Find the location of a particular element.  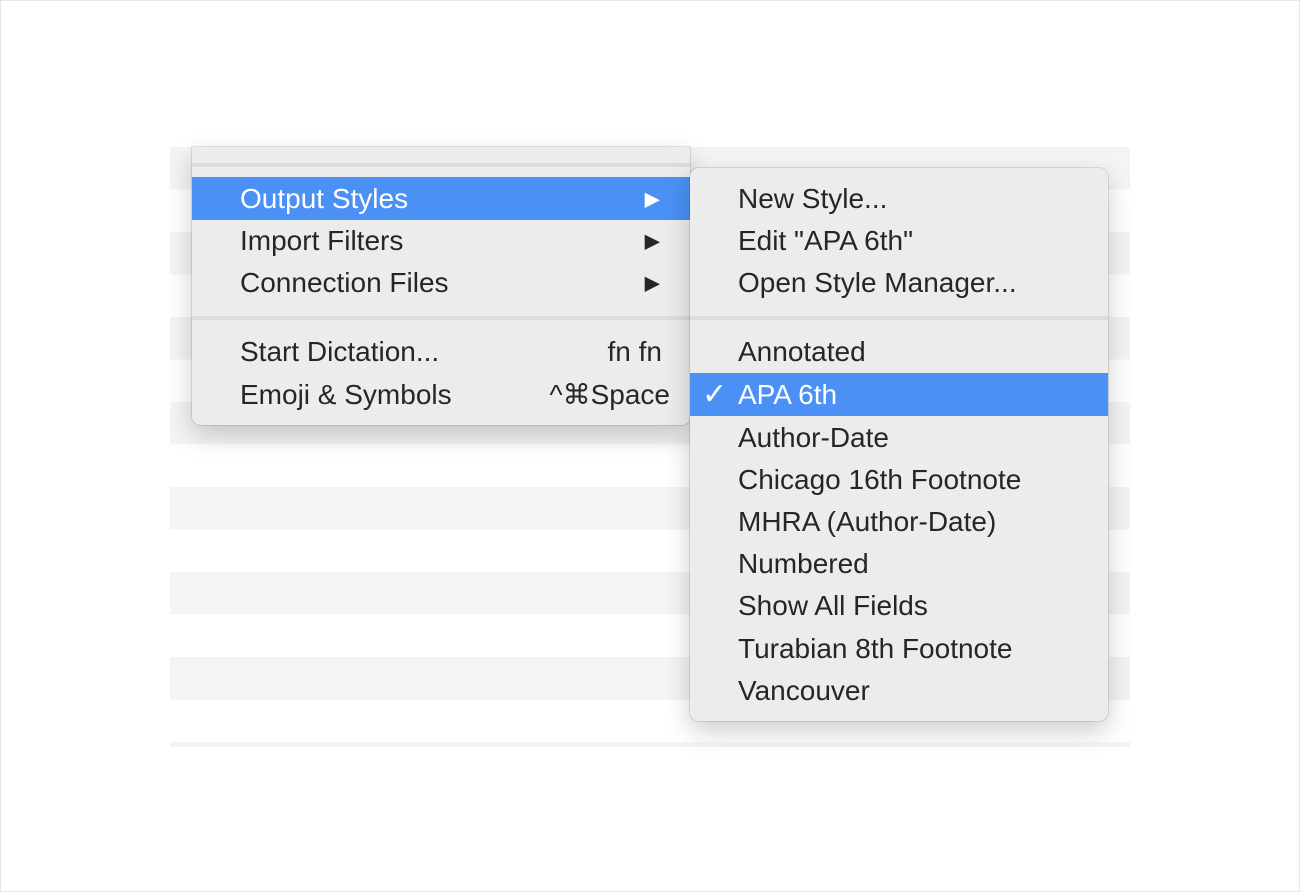

menu-item-label: Connection Files is located at coordinates (344, 282).